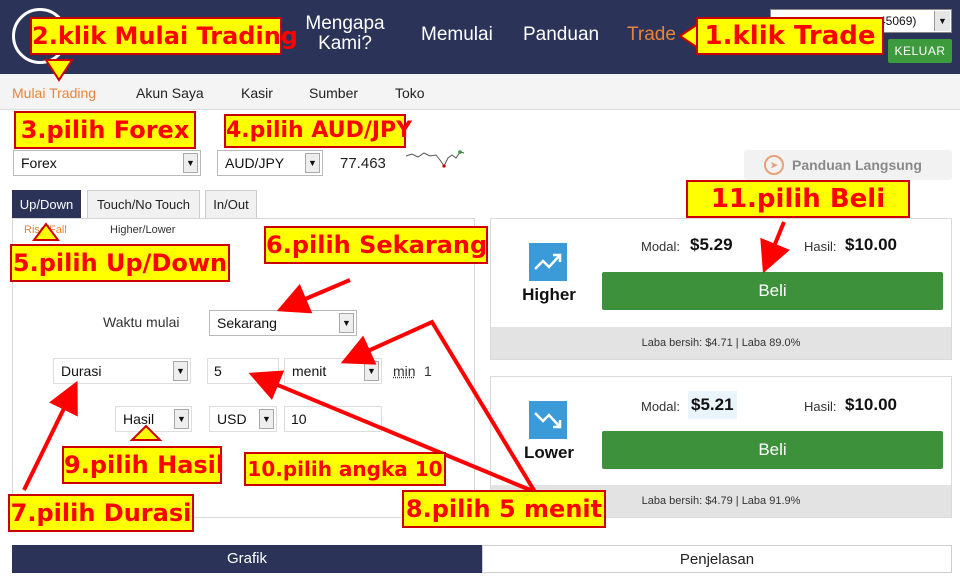 This screenshot has width=960, height=579. What do you see at coordinates (345, 469) in the screenshot?
I see `callout-step10: 10.pilih angka 10` at bounding box center [345, 469].